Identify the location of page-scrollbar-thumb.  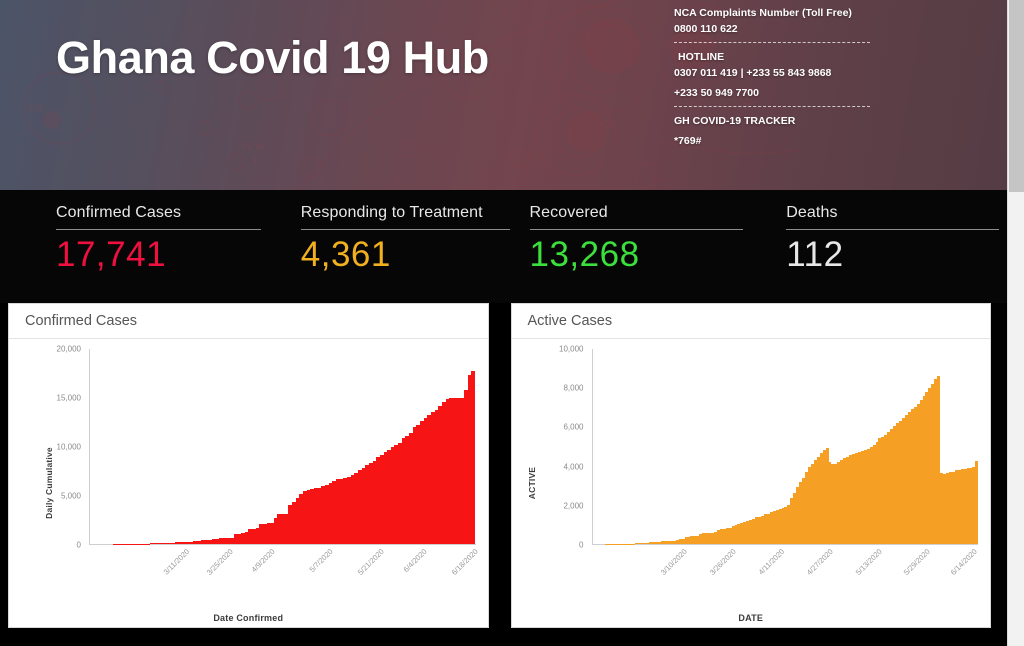
(1016, 96).